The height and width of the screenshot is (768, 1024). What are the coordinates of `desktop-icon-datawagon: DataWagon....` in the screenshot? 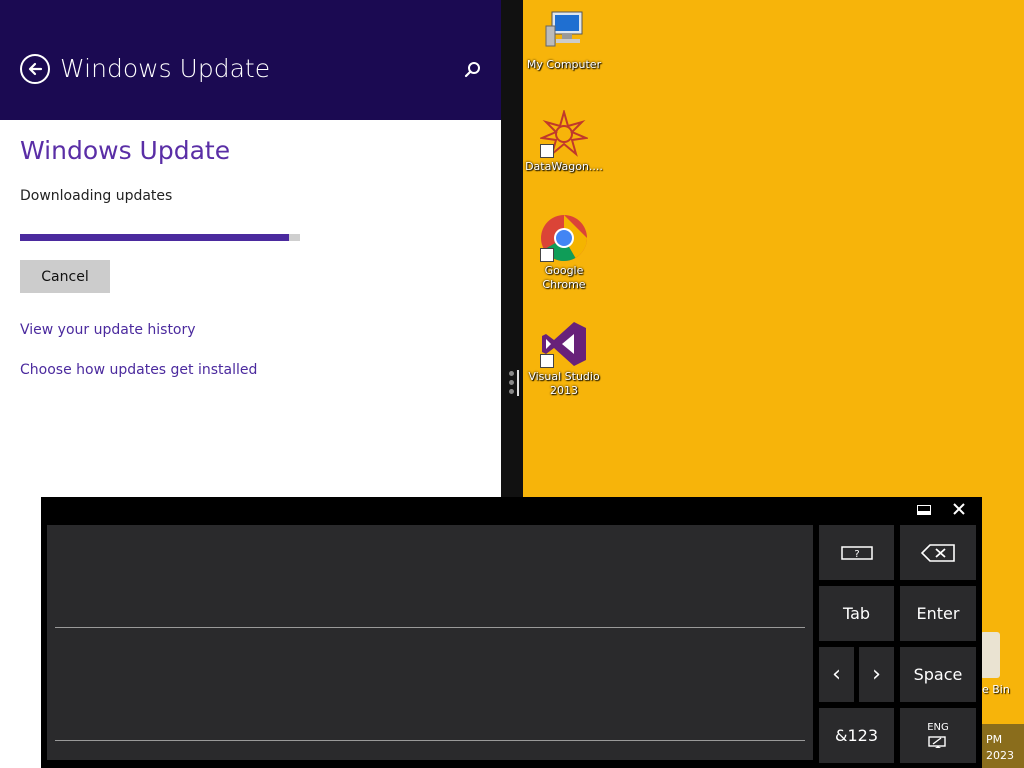 It's located at (564, 141).